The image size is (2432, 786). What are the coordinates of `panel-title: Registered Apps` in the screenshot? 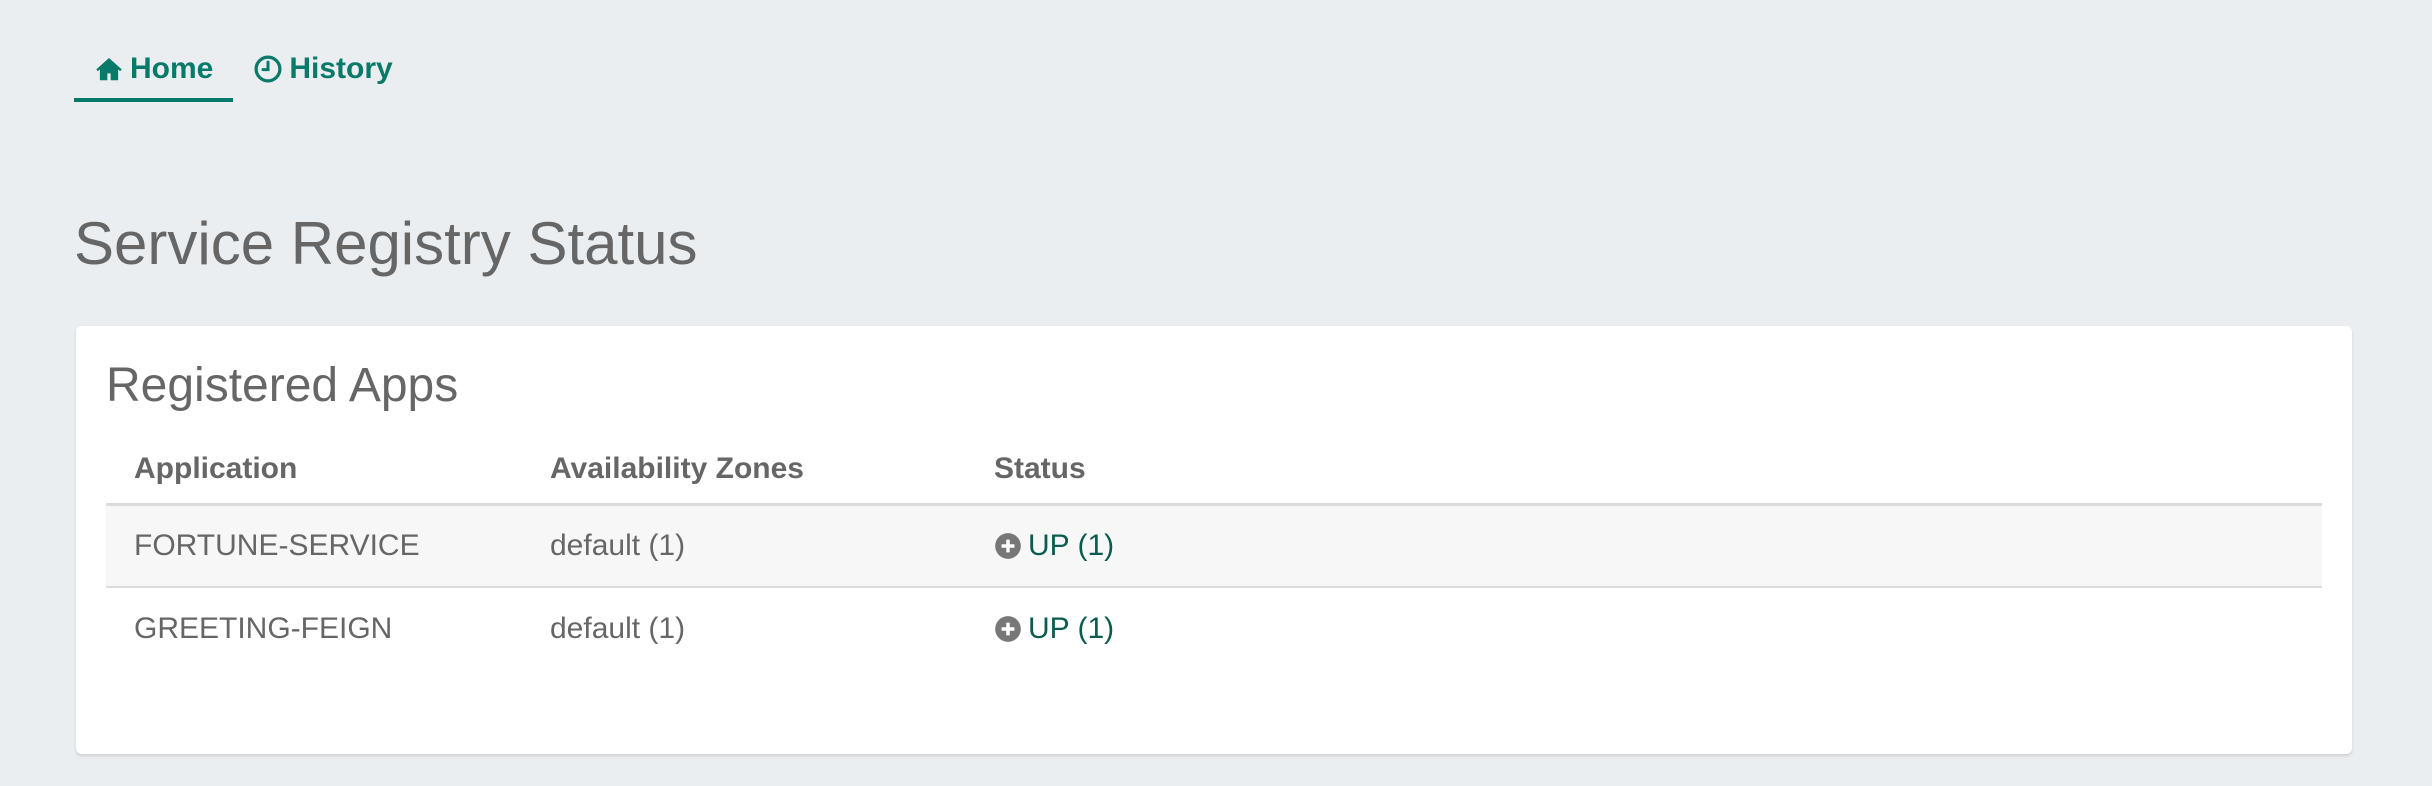 It's located at (282, 385).